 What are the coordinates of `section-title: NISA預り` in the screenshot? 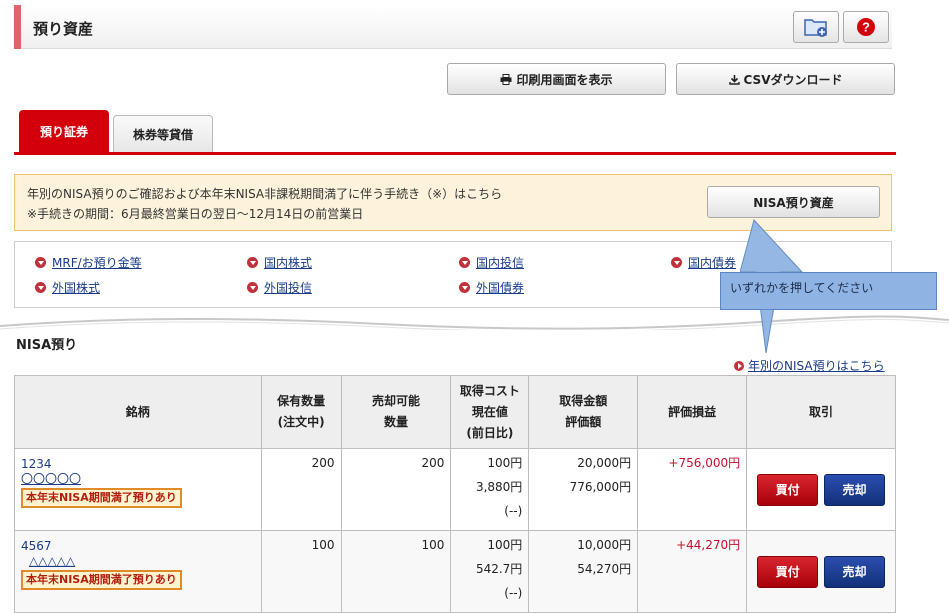 It's located at (47, 345).